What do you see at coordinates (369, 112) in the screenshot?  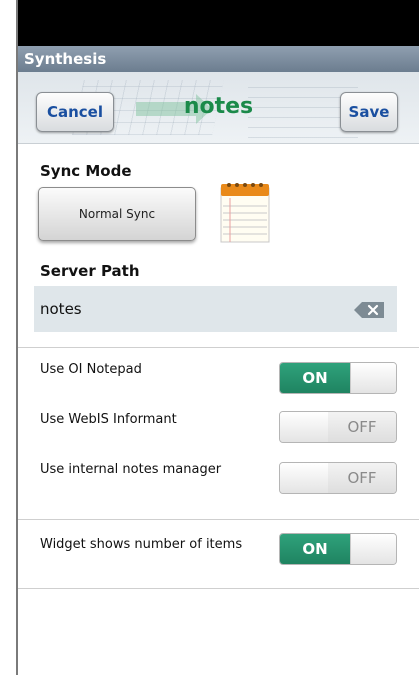 I see `save-button: Save` at bounding box center [369, 112].